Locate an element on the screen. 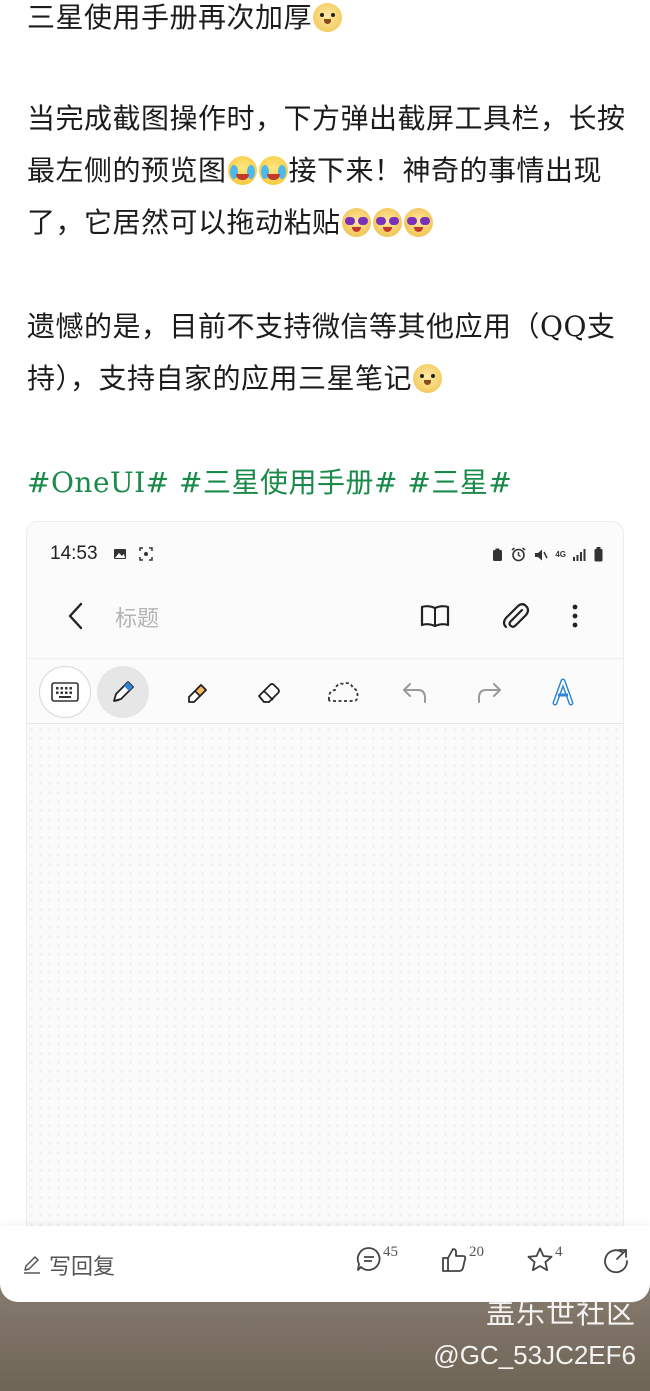 This screenshot has width=650, height=1391. comment-icon is located at coordinates (368, 1259).